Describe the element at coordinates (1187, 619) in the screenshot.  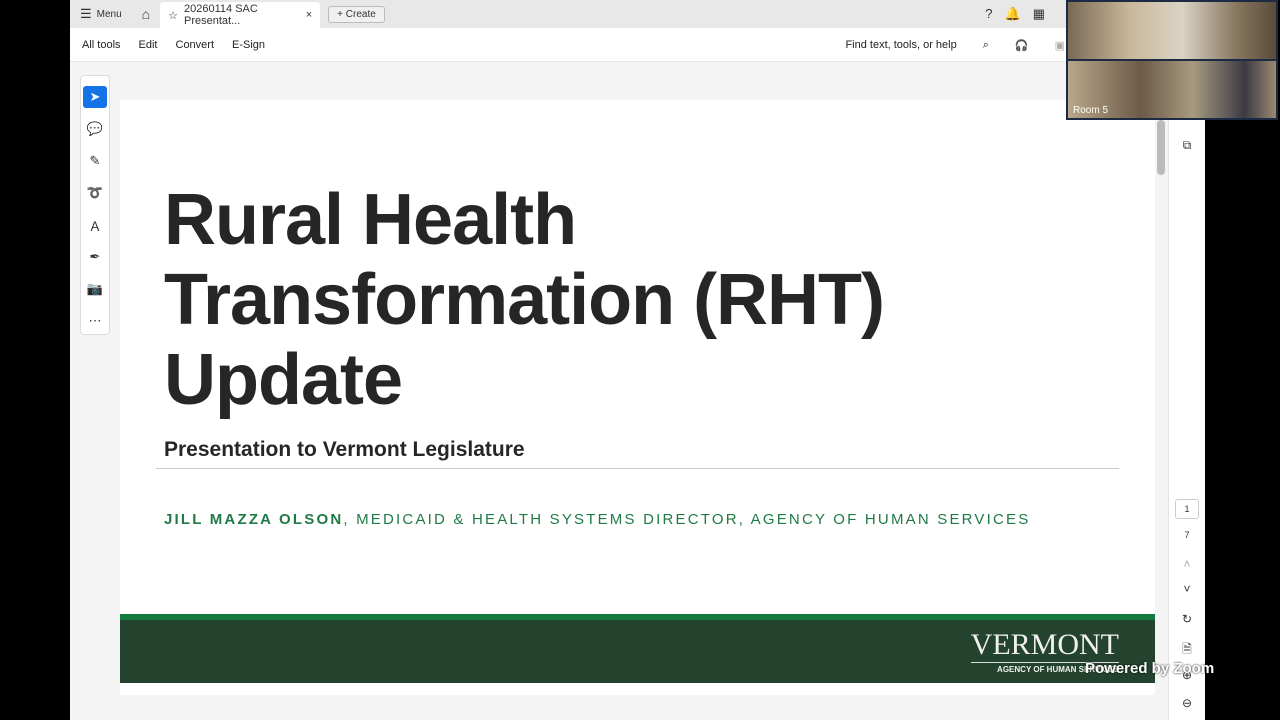
I see `rotate-icon: ↻` at that location.